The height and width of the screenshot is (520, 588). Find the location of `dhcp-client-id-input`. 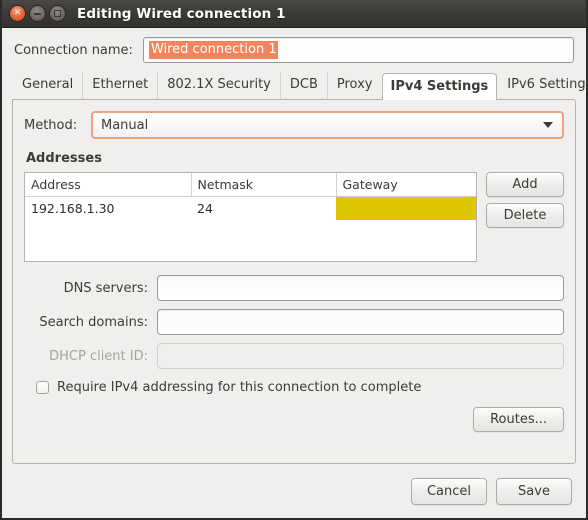

dhcp-client-id-input is located at coordinates (360, 356).